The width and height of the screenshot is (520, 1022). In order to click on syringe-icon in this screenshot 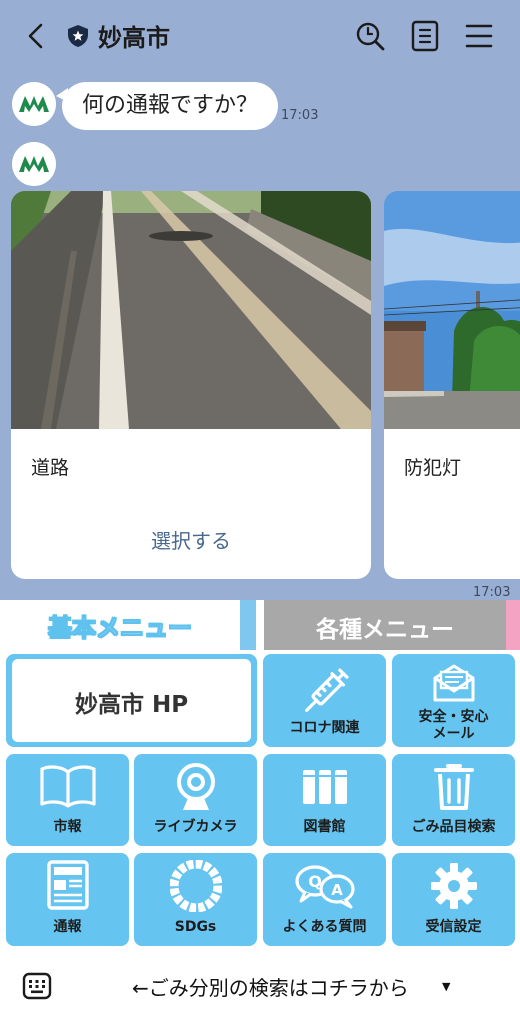, I will do `click(326, 690)`.